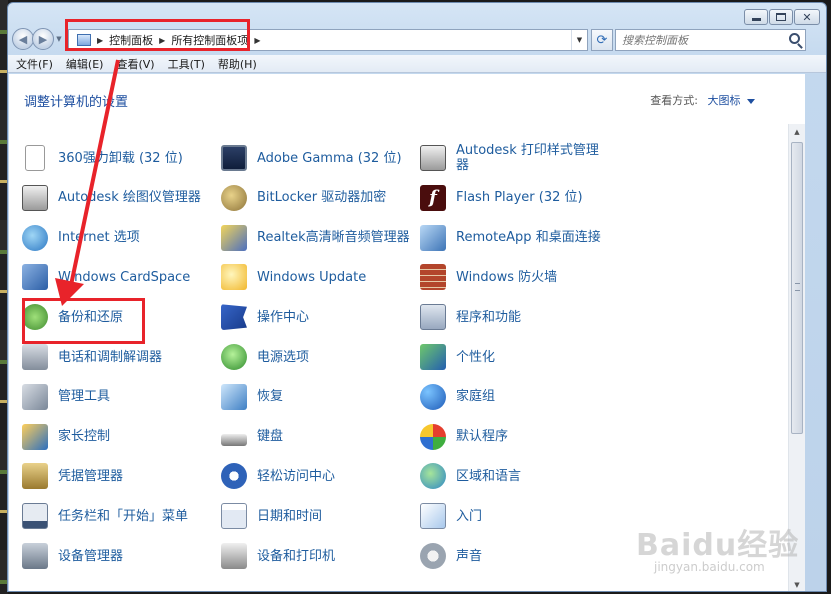 The height and width of the screenshot is (594, 831). I want to click on plotter-icon, so click(35, 197).